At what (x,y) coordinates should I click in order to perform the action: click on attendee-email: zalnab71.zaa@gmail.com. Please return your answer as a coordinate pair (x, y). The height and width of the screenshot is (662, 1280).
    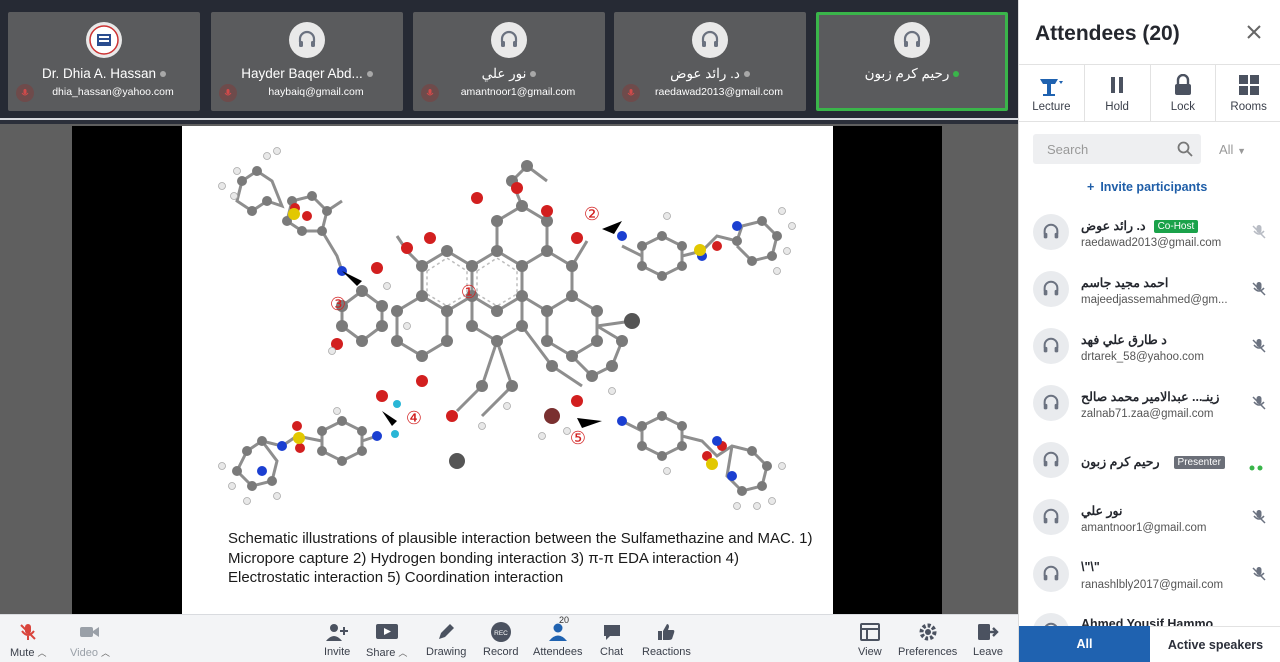
    Looking at the image, I should click on (1147, 414).